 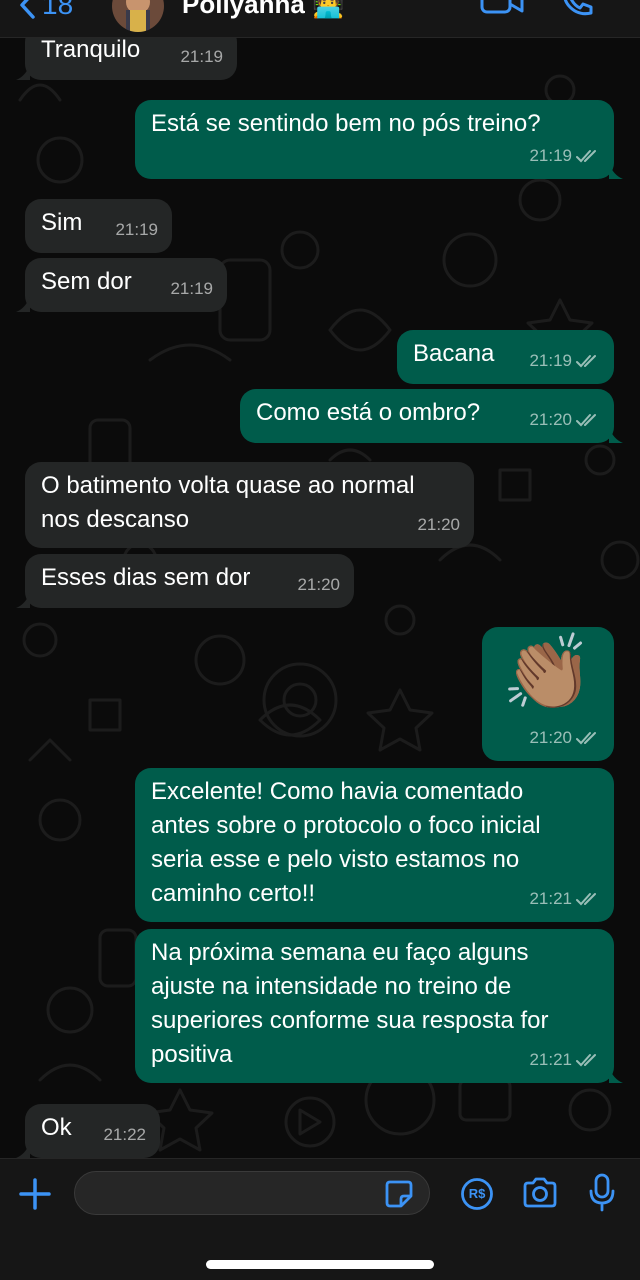 I want to click on avatar, so click(x=138, y=16).